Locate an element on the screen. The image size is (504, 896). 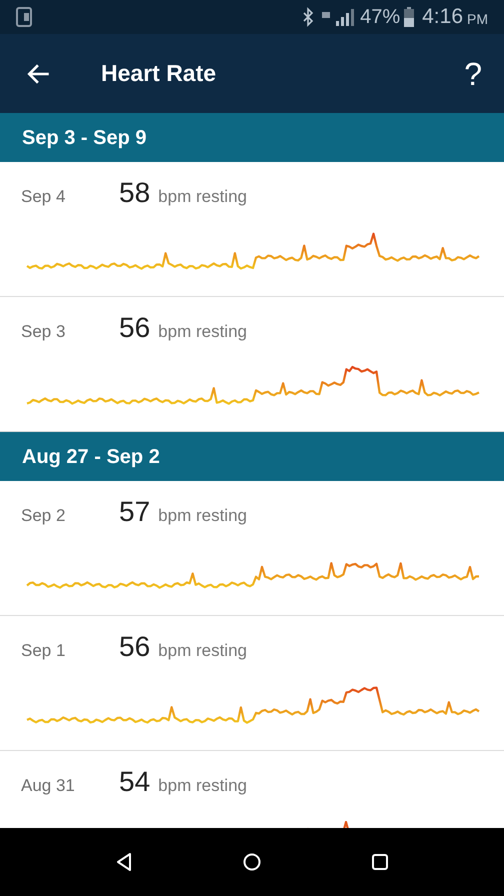
help-button: ? is located at coordinates (473, 74).